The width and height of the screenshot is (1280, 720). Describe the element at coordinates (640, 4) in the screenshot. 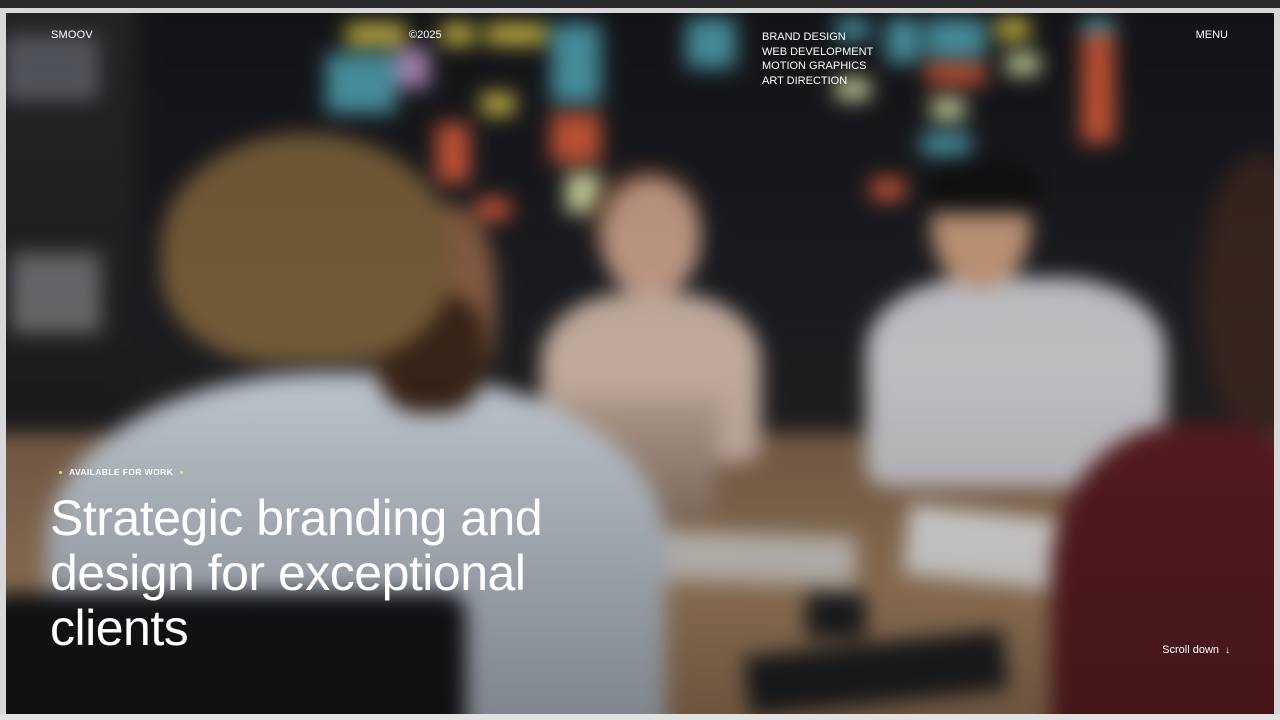

I see `browser-top-bar` at that location.